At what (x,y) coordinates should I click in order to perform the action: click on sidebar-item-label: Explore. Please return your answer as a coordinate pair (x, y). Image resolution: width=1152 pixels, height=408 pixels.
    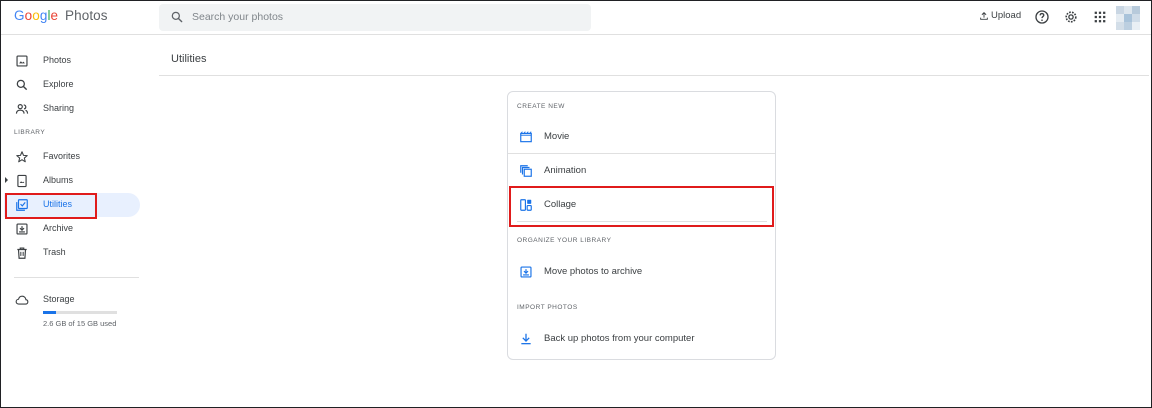
    Looking at the image, I should click on (58, 84).